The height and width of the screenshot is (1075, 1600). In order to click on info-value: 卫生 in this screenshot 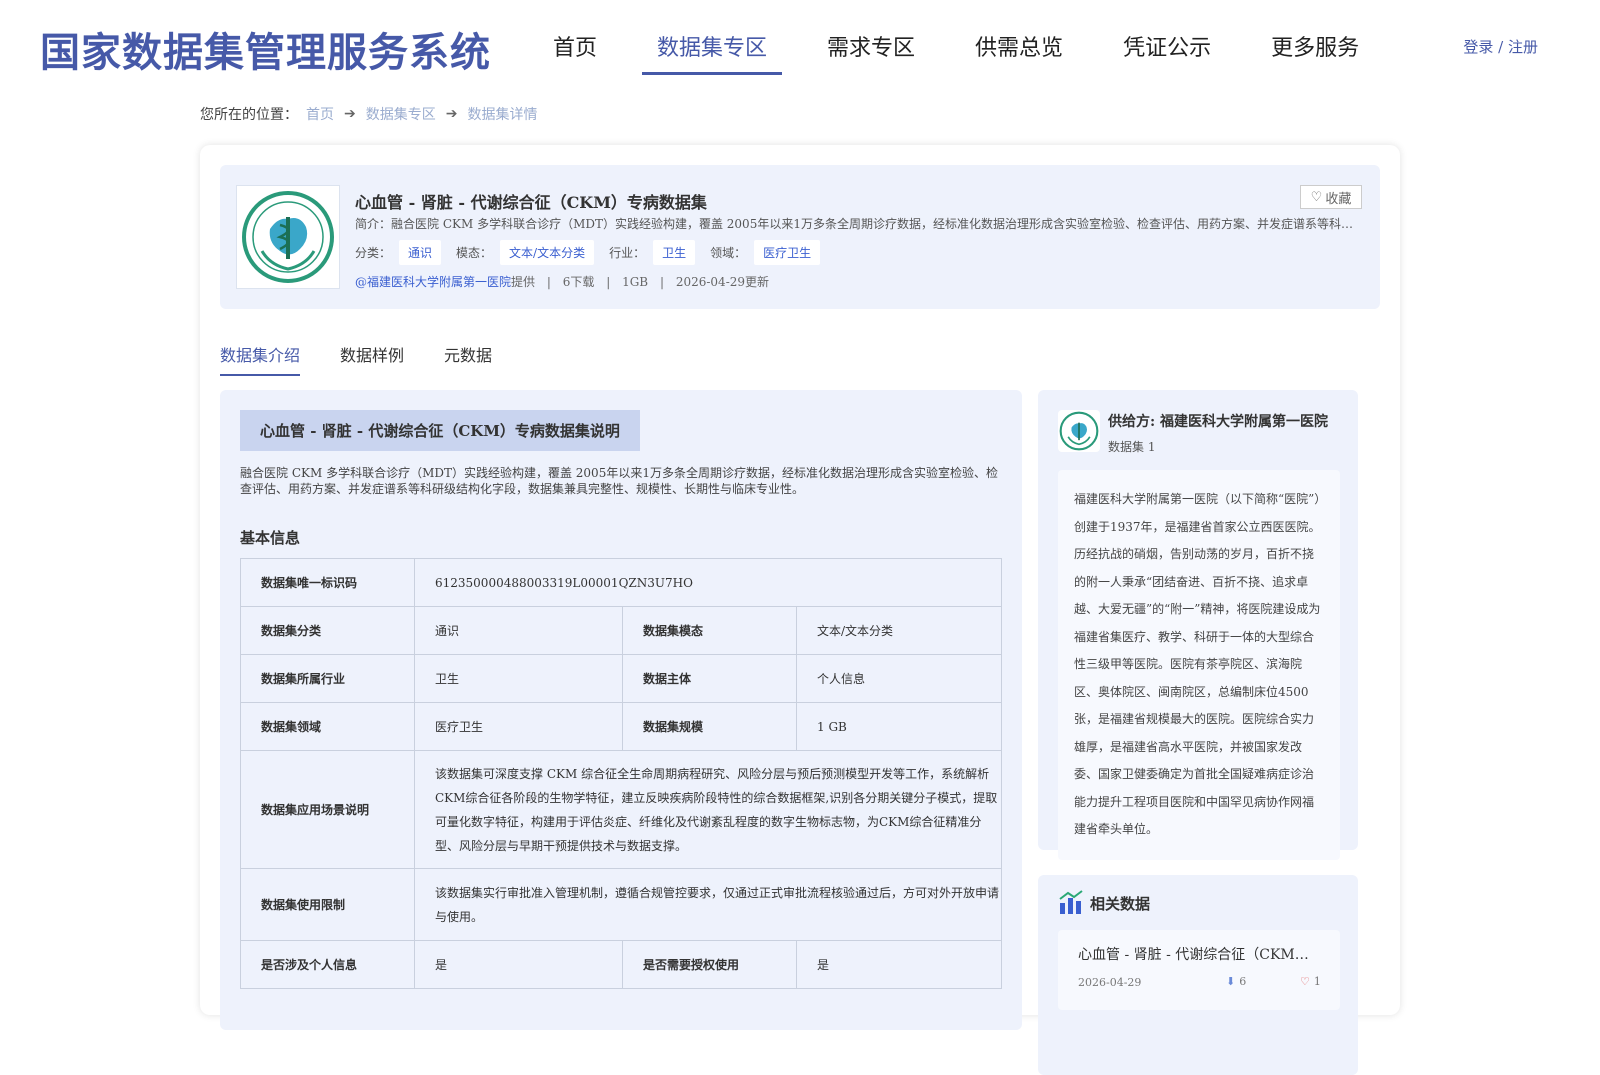, I will do `click(518, 678)`.